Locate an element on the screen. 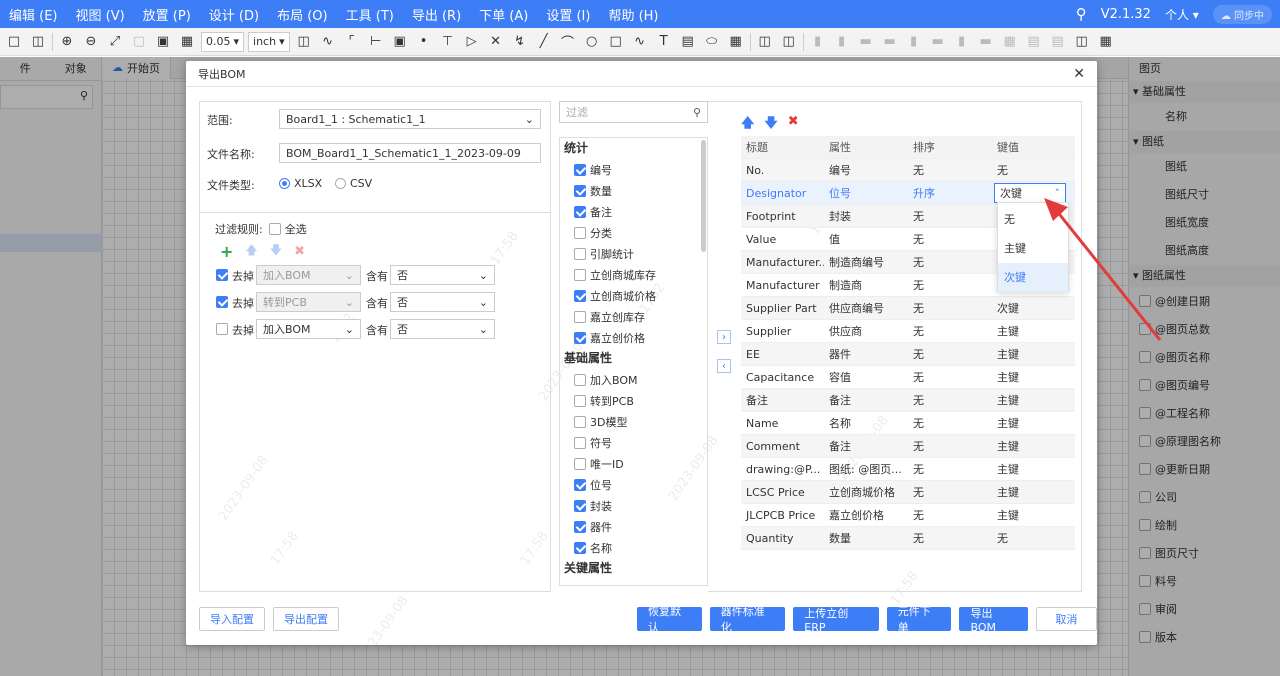  align-center-h-icon: ▮ is located at coordinates (914, 42).